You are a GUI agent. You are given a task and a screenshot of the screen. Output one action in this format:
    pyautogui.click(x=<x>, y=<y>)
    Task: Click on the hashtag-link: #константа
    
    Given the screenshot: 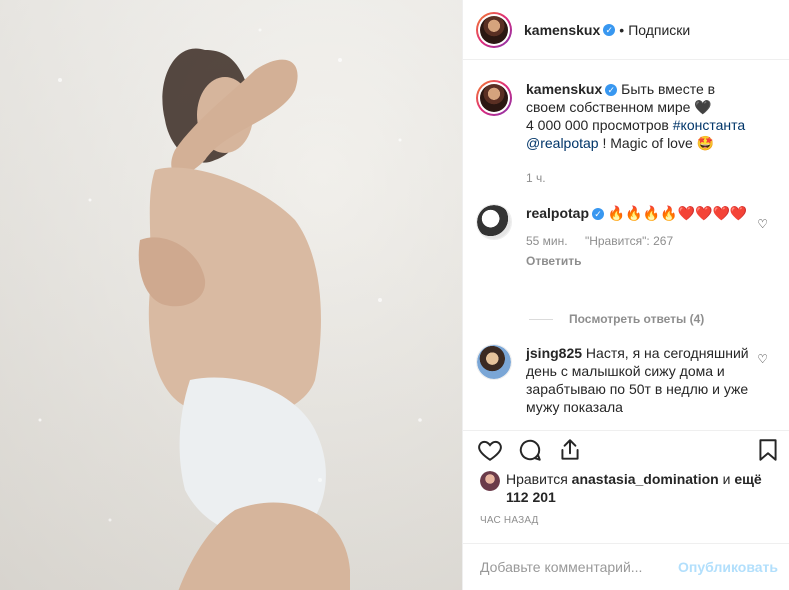 What is the action you would take?
    pyautogui.click(x=709, y=125)
    